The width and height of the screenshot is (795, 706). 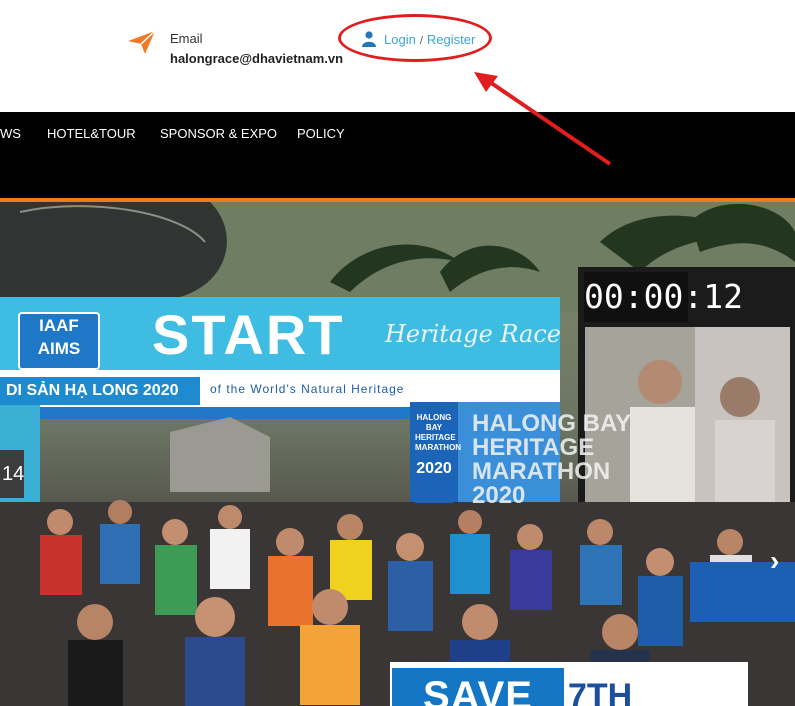 I want to click on annotation-circle, so click(x=415, y=38).